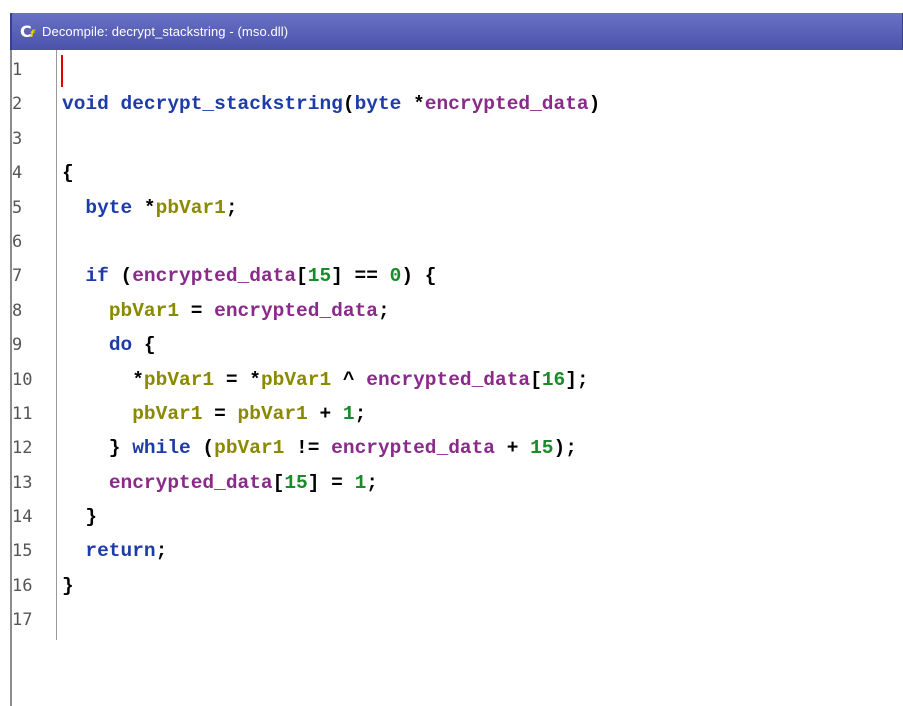 This screenshot has height=706, width=903. What do you see at coordinates (144, 345) in the screenshot?
I see `code-punctuation: {` at bounding box center [144, 345].